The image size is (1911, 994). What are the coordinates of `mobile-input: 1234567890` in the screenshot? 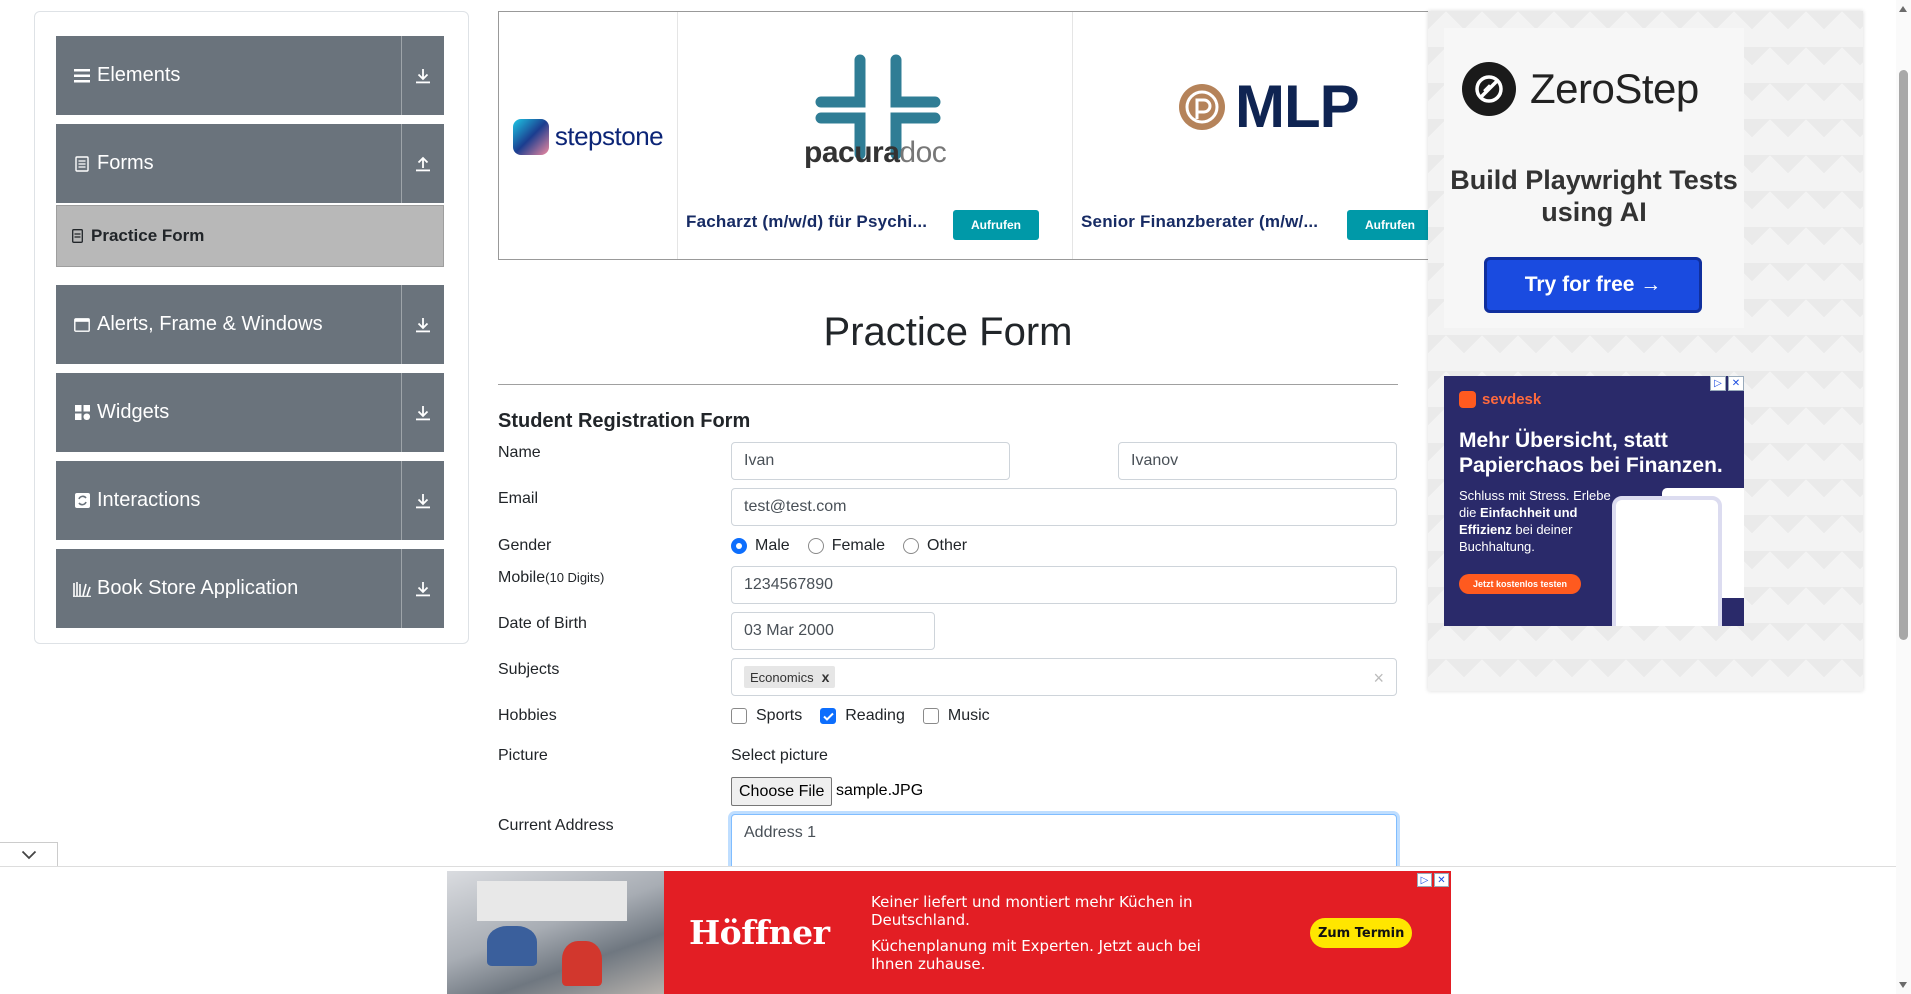 It's located at (1064, 585).